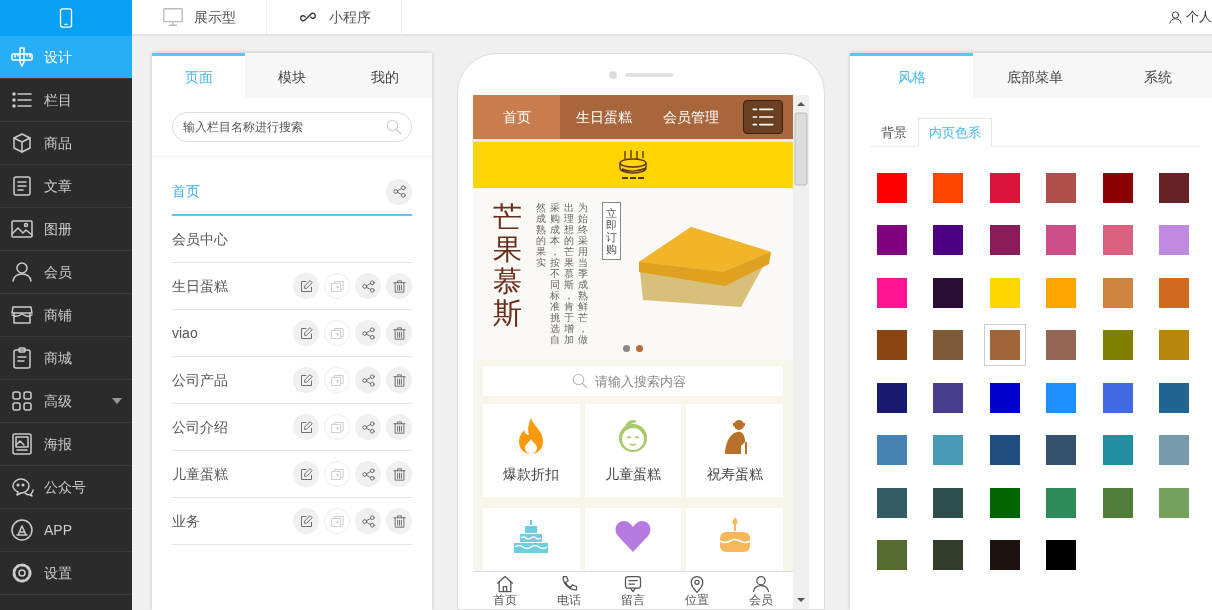  Describe the element at coordinates (230, 427) in the screenshot. I see `page-item: 公司介绍` at that location.